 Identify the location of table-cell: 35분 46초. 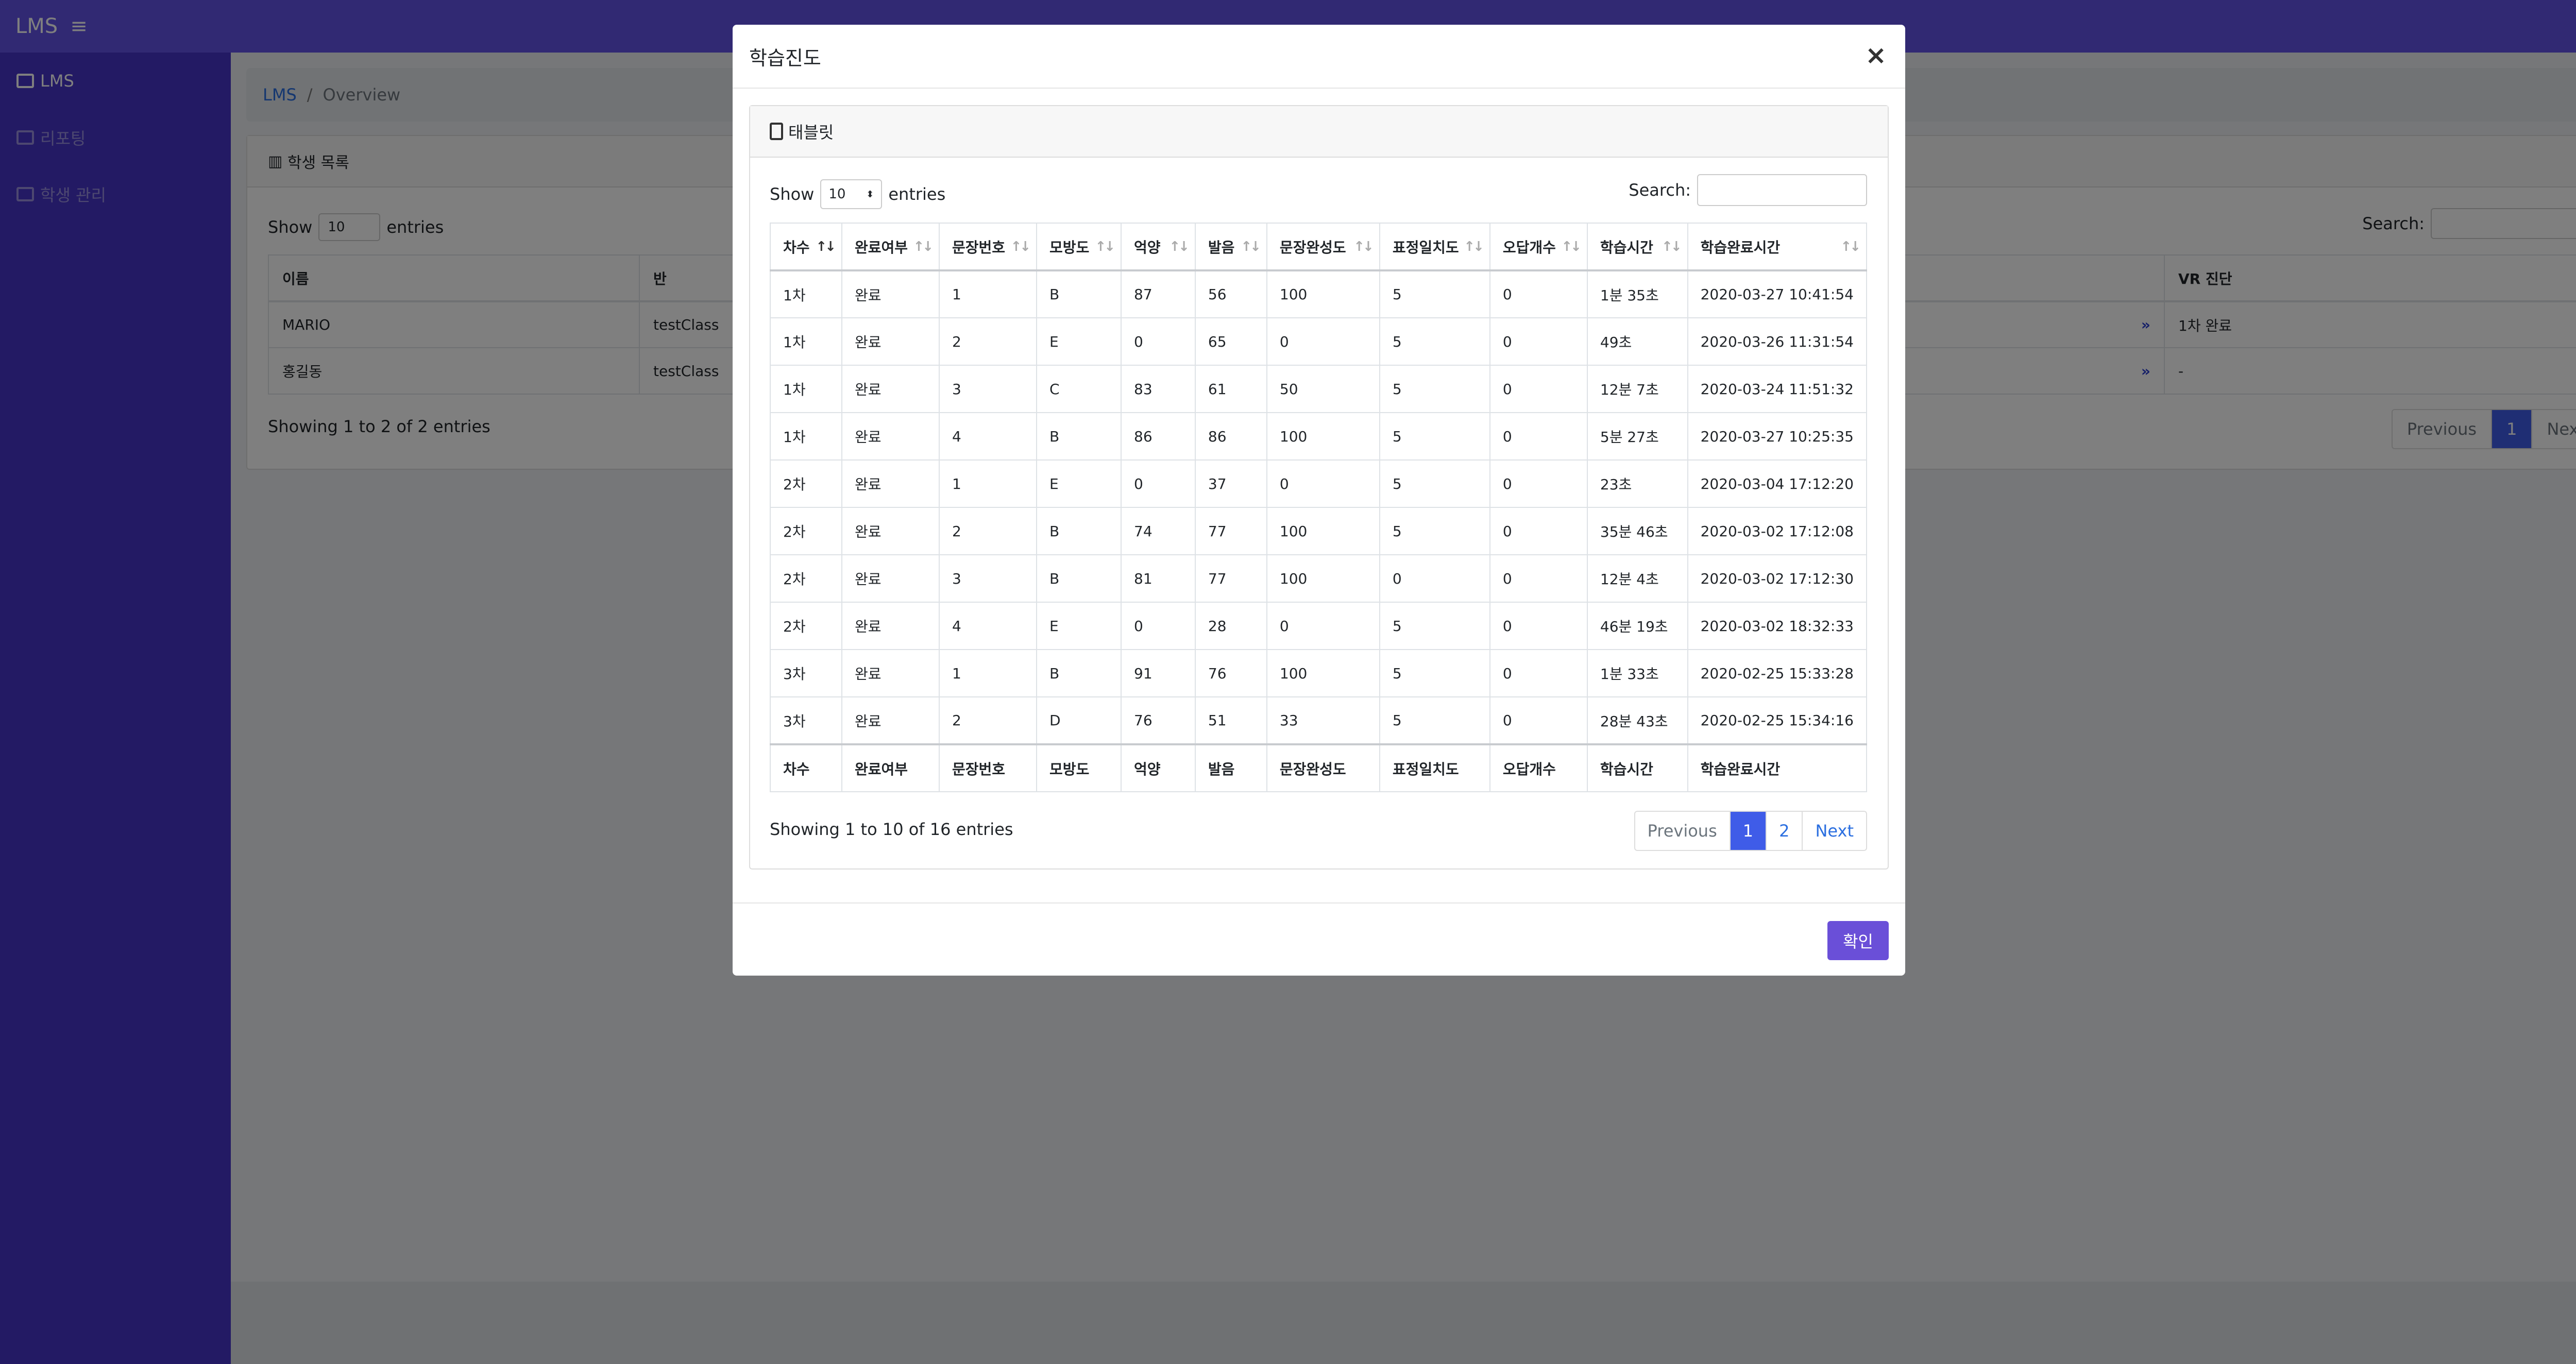
(1637, 531).